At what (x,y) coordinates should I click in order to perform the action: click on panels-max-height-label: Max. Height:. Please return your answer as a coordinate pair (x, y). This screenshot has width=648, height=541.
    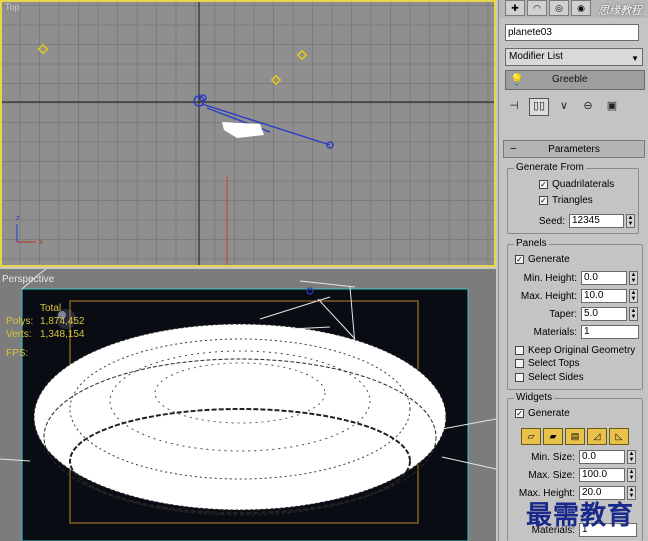
    Looking at the image, I should click on (548, 296).